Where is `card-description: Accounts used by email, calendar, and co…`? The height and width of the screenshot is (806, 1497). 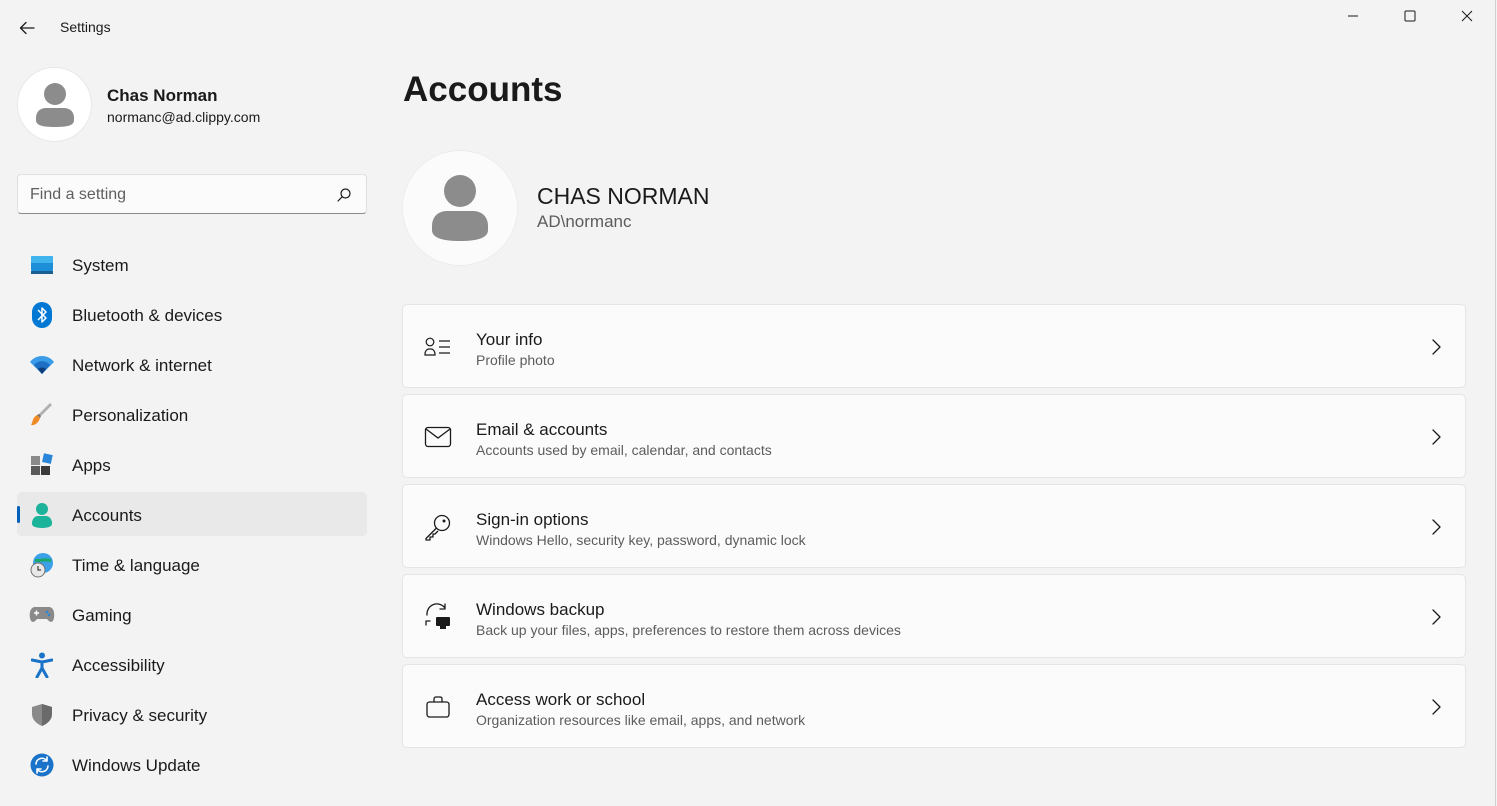
card-description: Accounts used by email, calendar, and co… is located at coordinates (624, 450).